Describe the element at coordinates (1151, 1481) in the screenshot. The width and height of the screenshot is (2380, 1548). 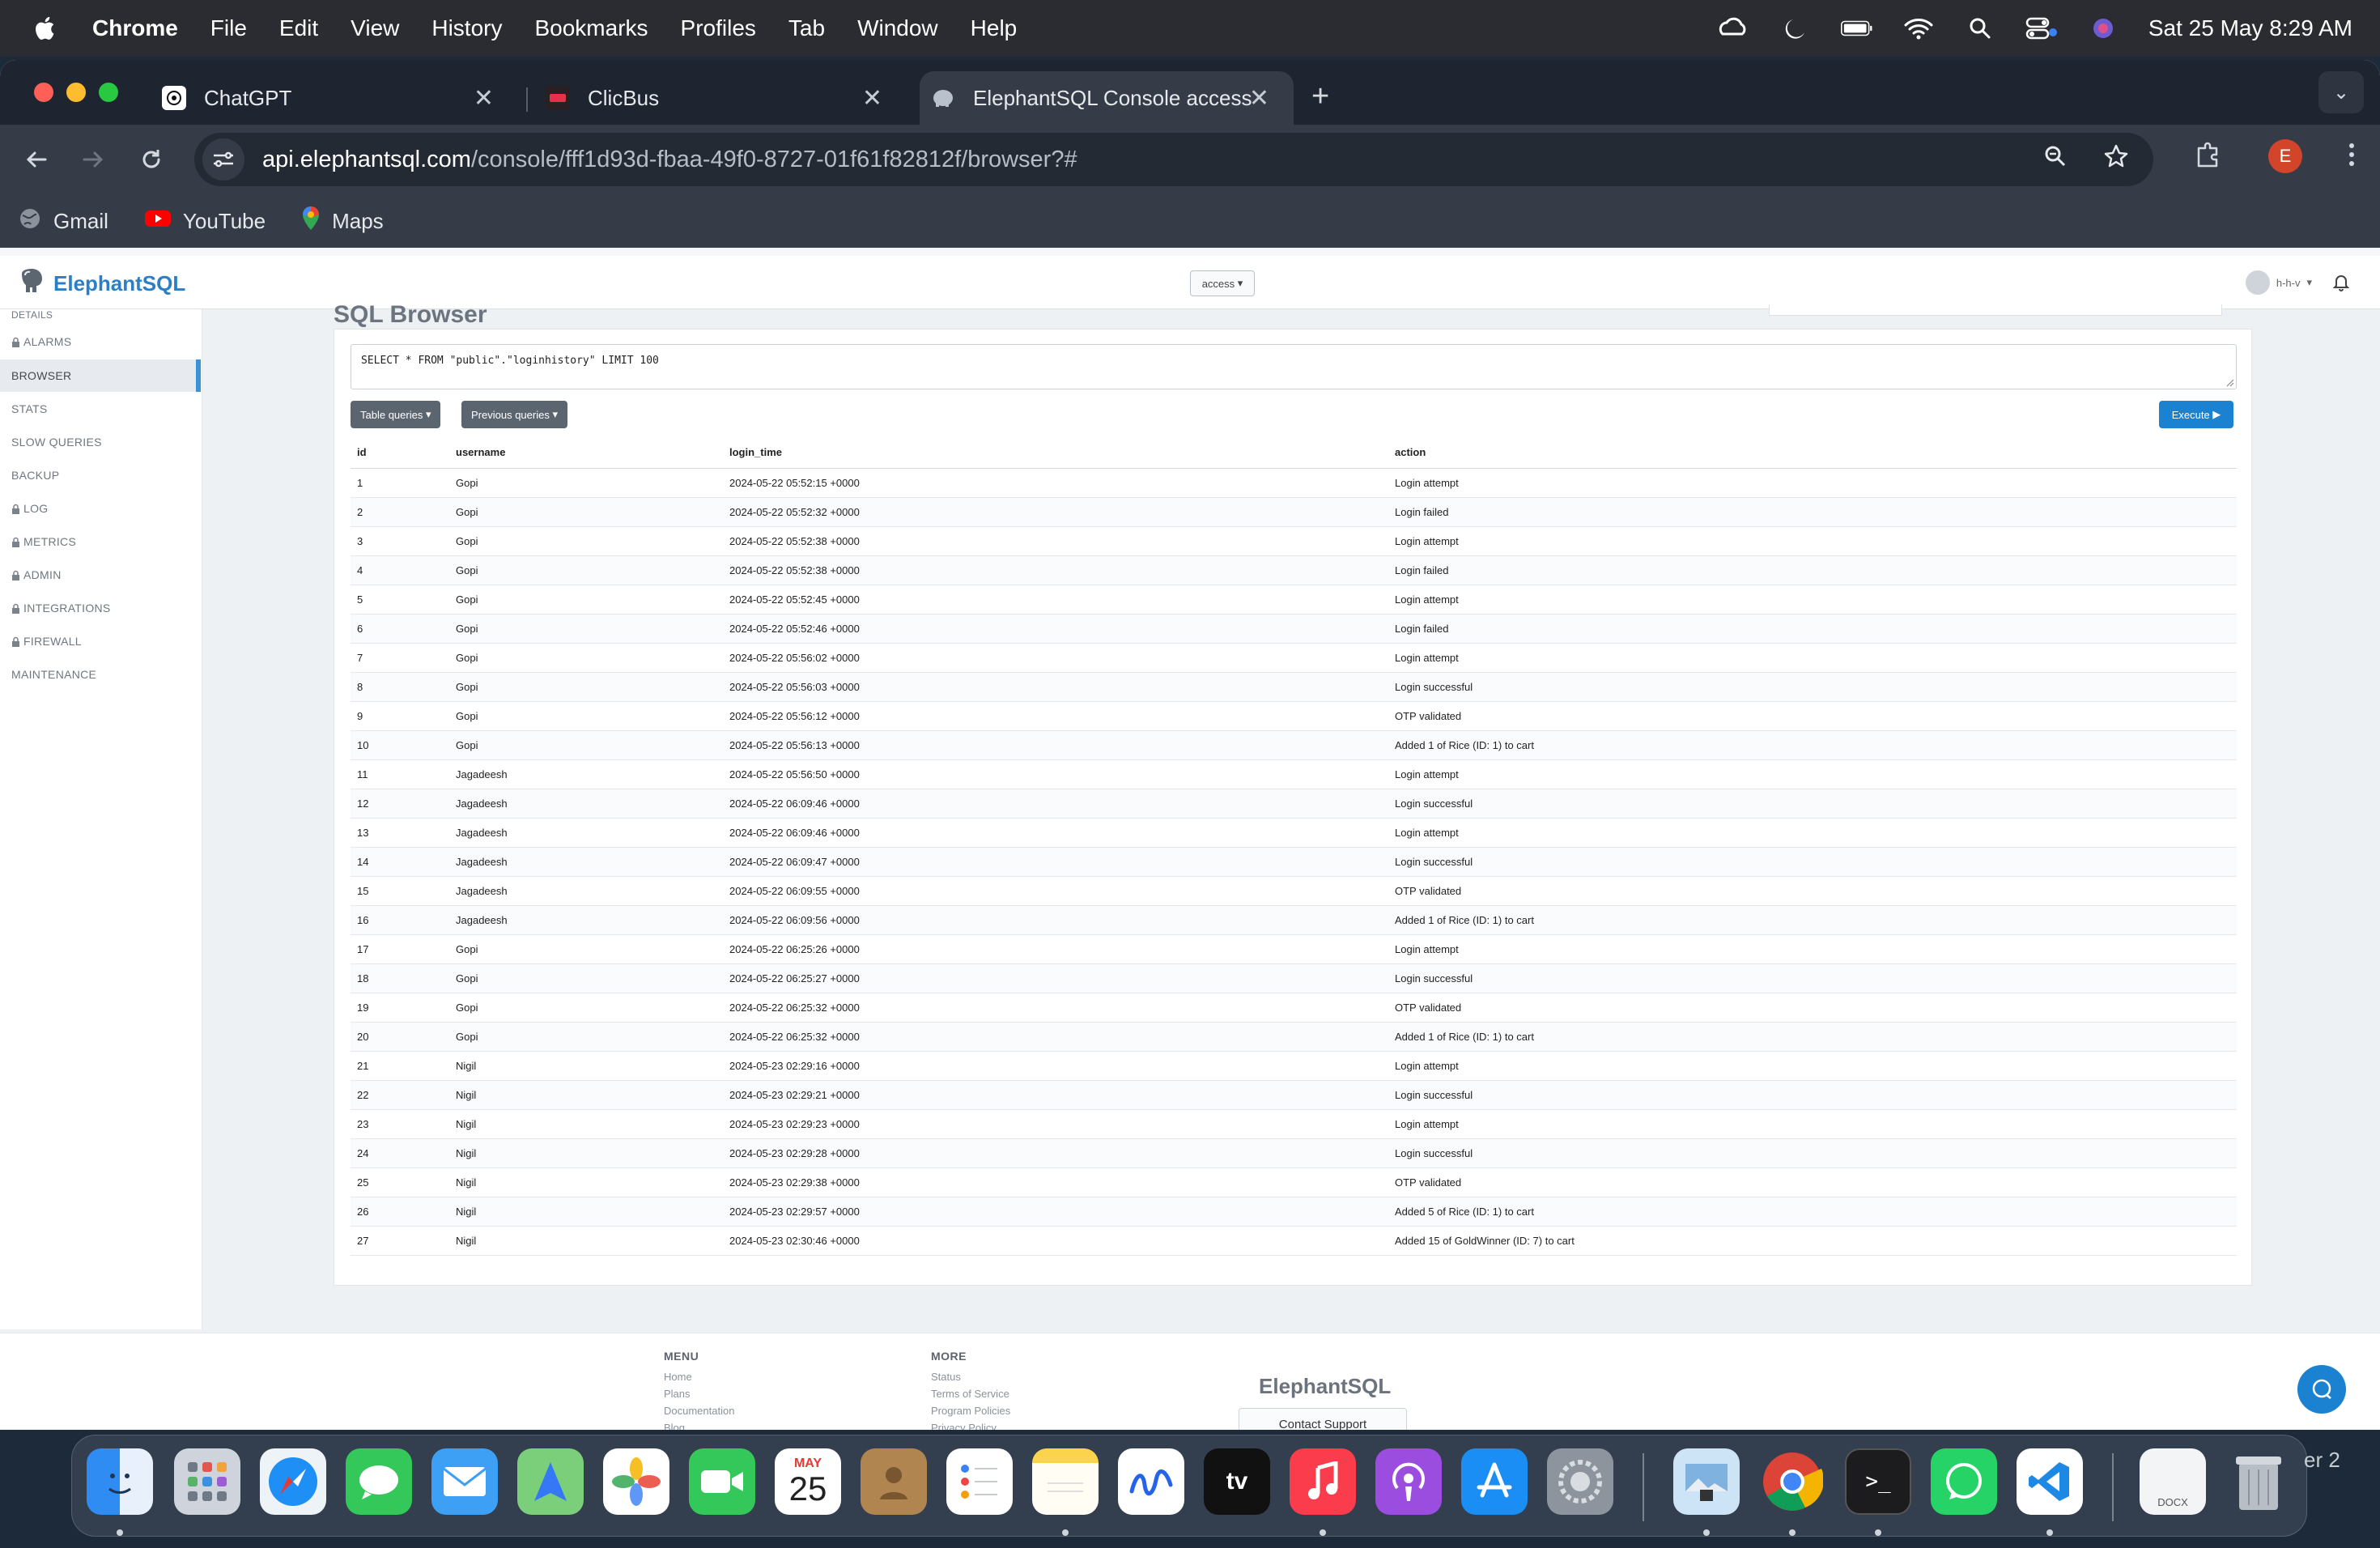
I see `freeform-icon` at that location.